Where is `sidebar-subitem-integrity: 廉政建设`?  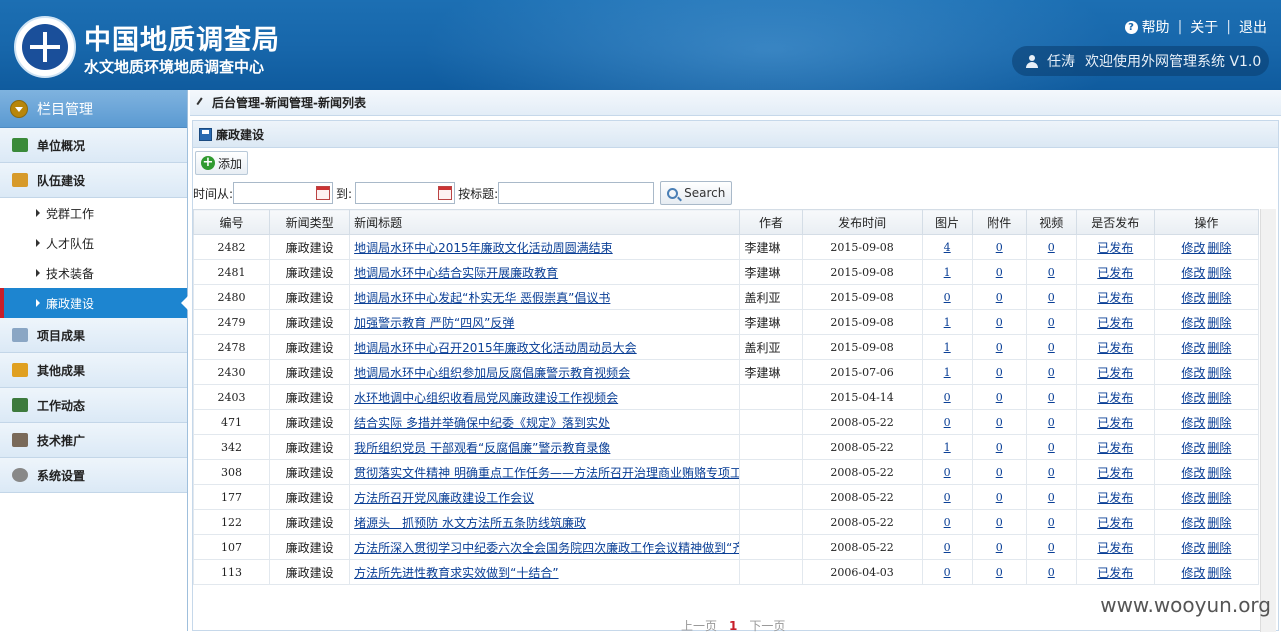
sidebar-subitem-integrity: 廉政建设 is located at coordinates (93, 303).